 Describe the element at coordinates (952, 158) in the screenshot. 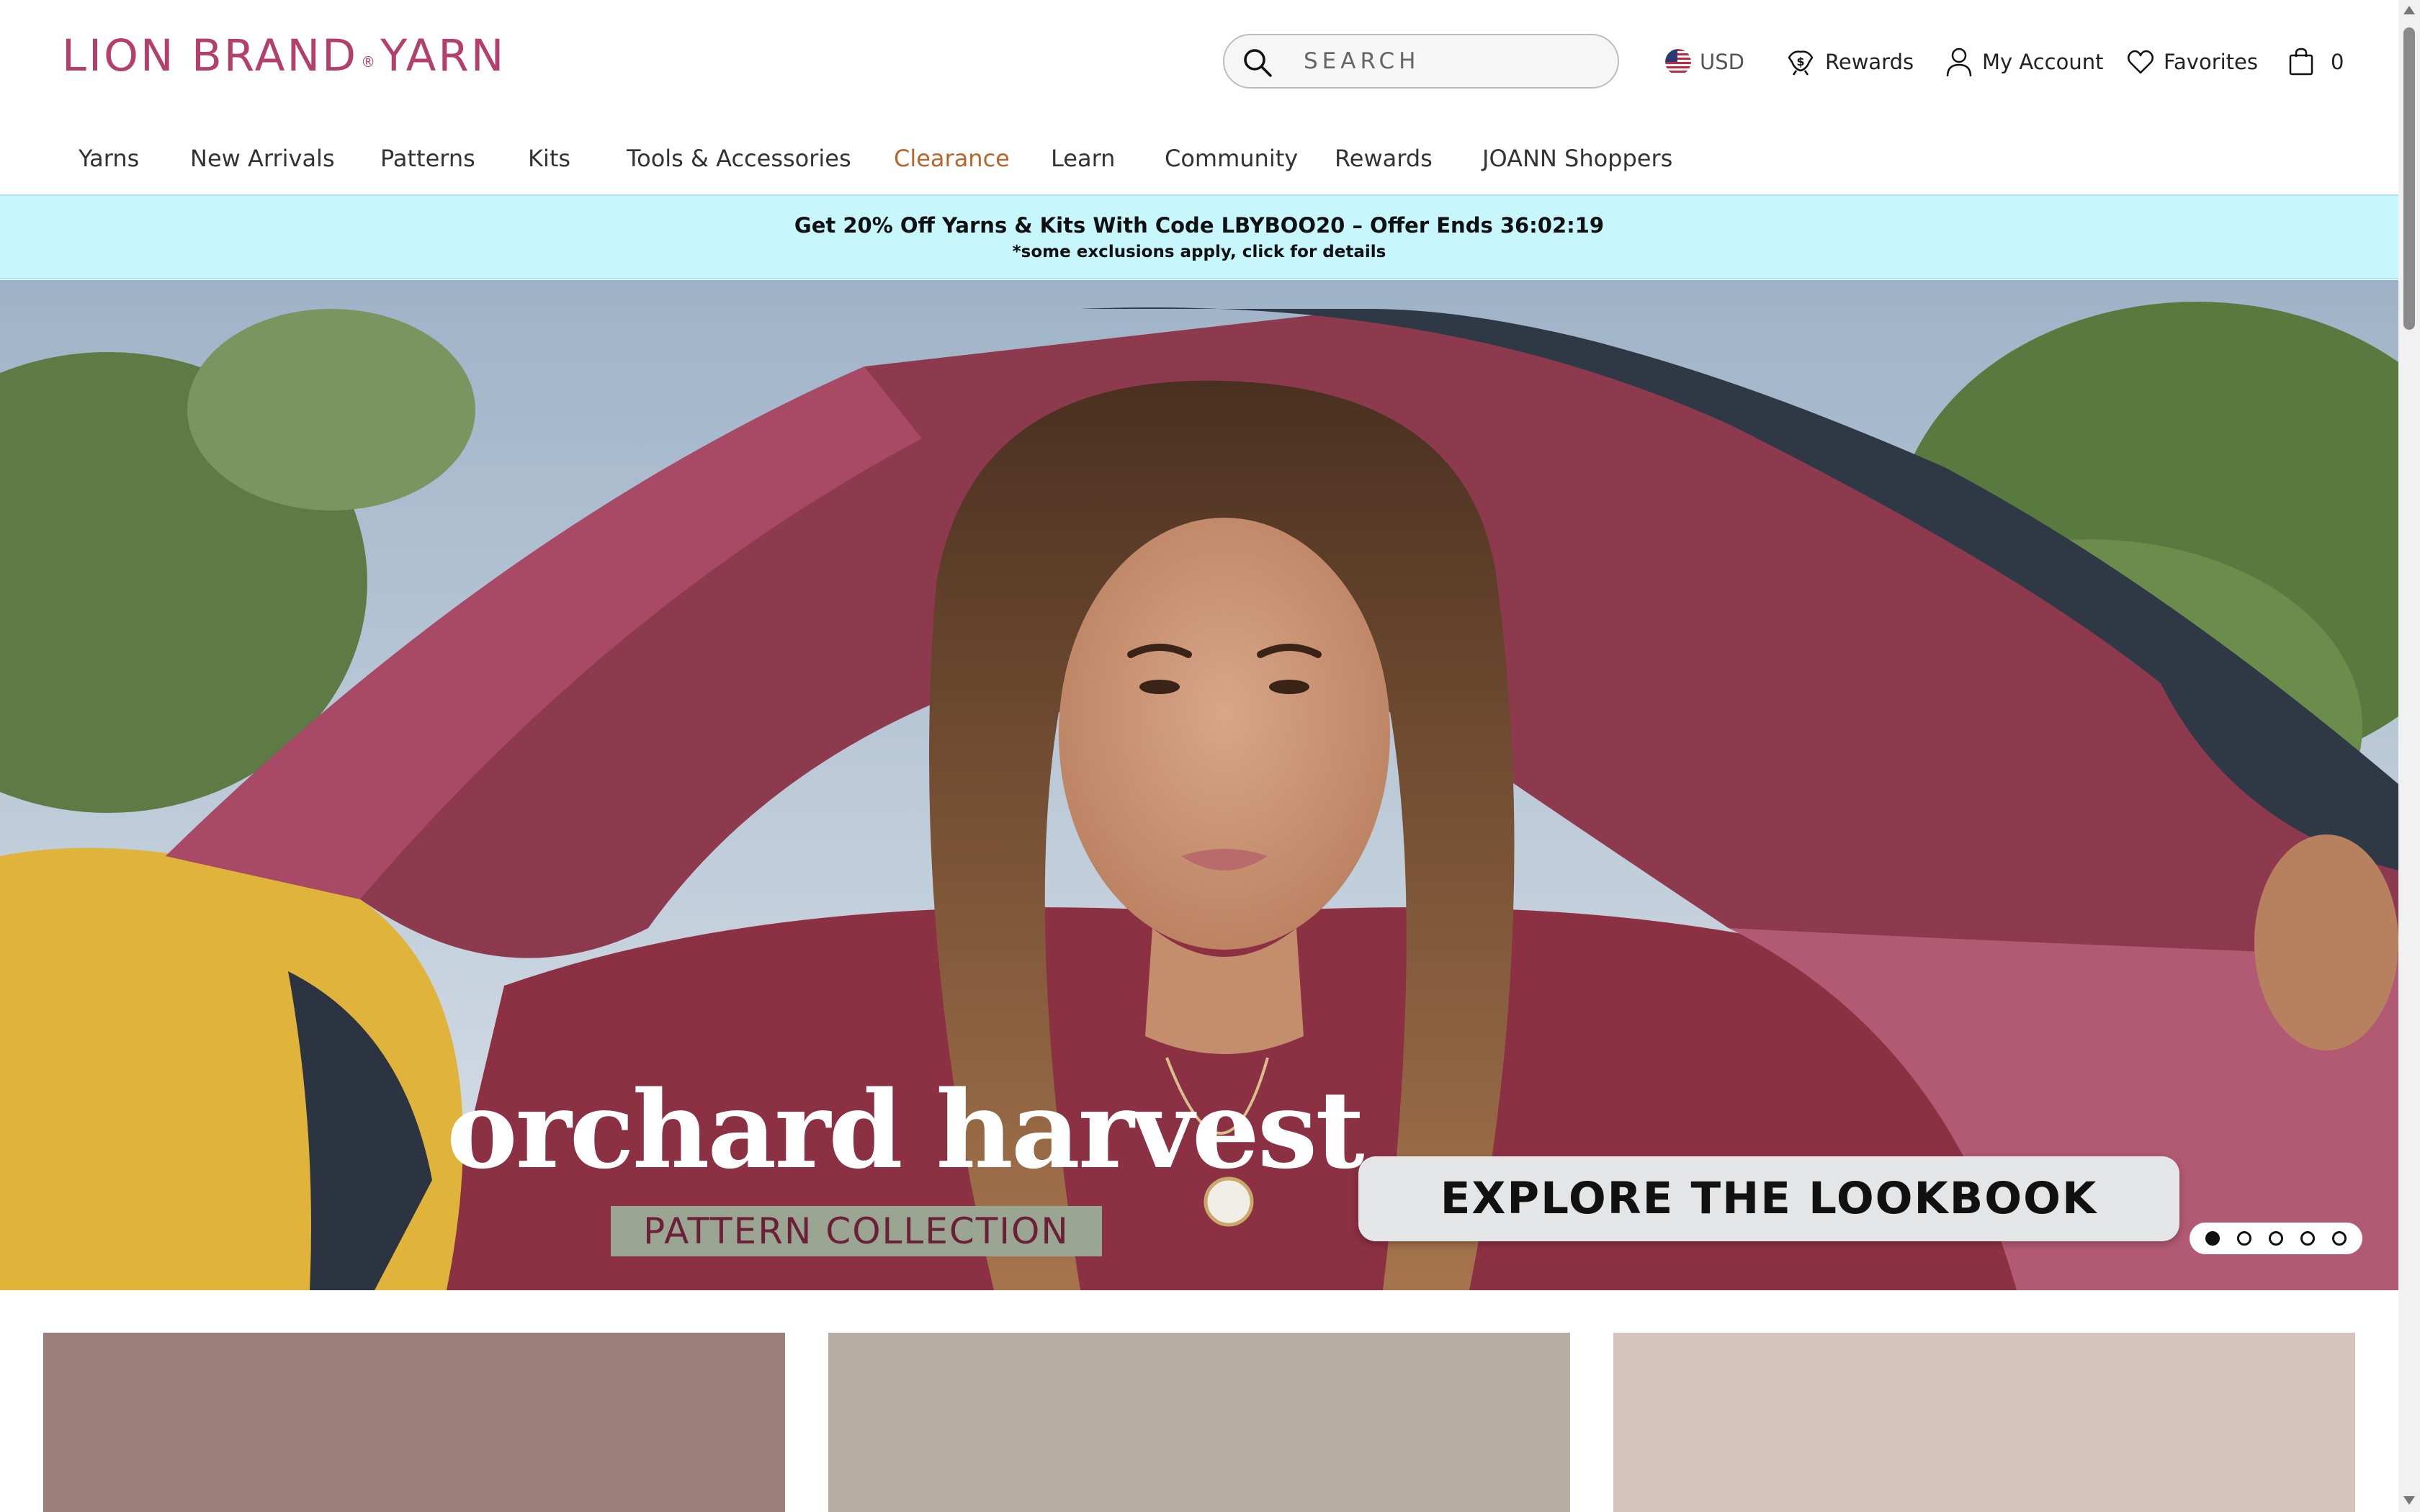

I see `nav-item-clearance: Clearance` at that location.